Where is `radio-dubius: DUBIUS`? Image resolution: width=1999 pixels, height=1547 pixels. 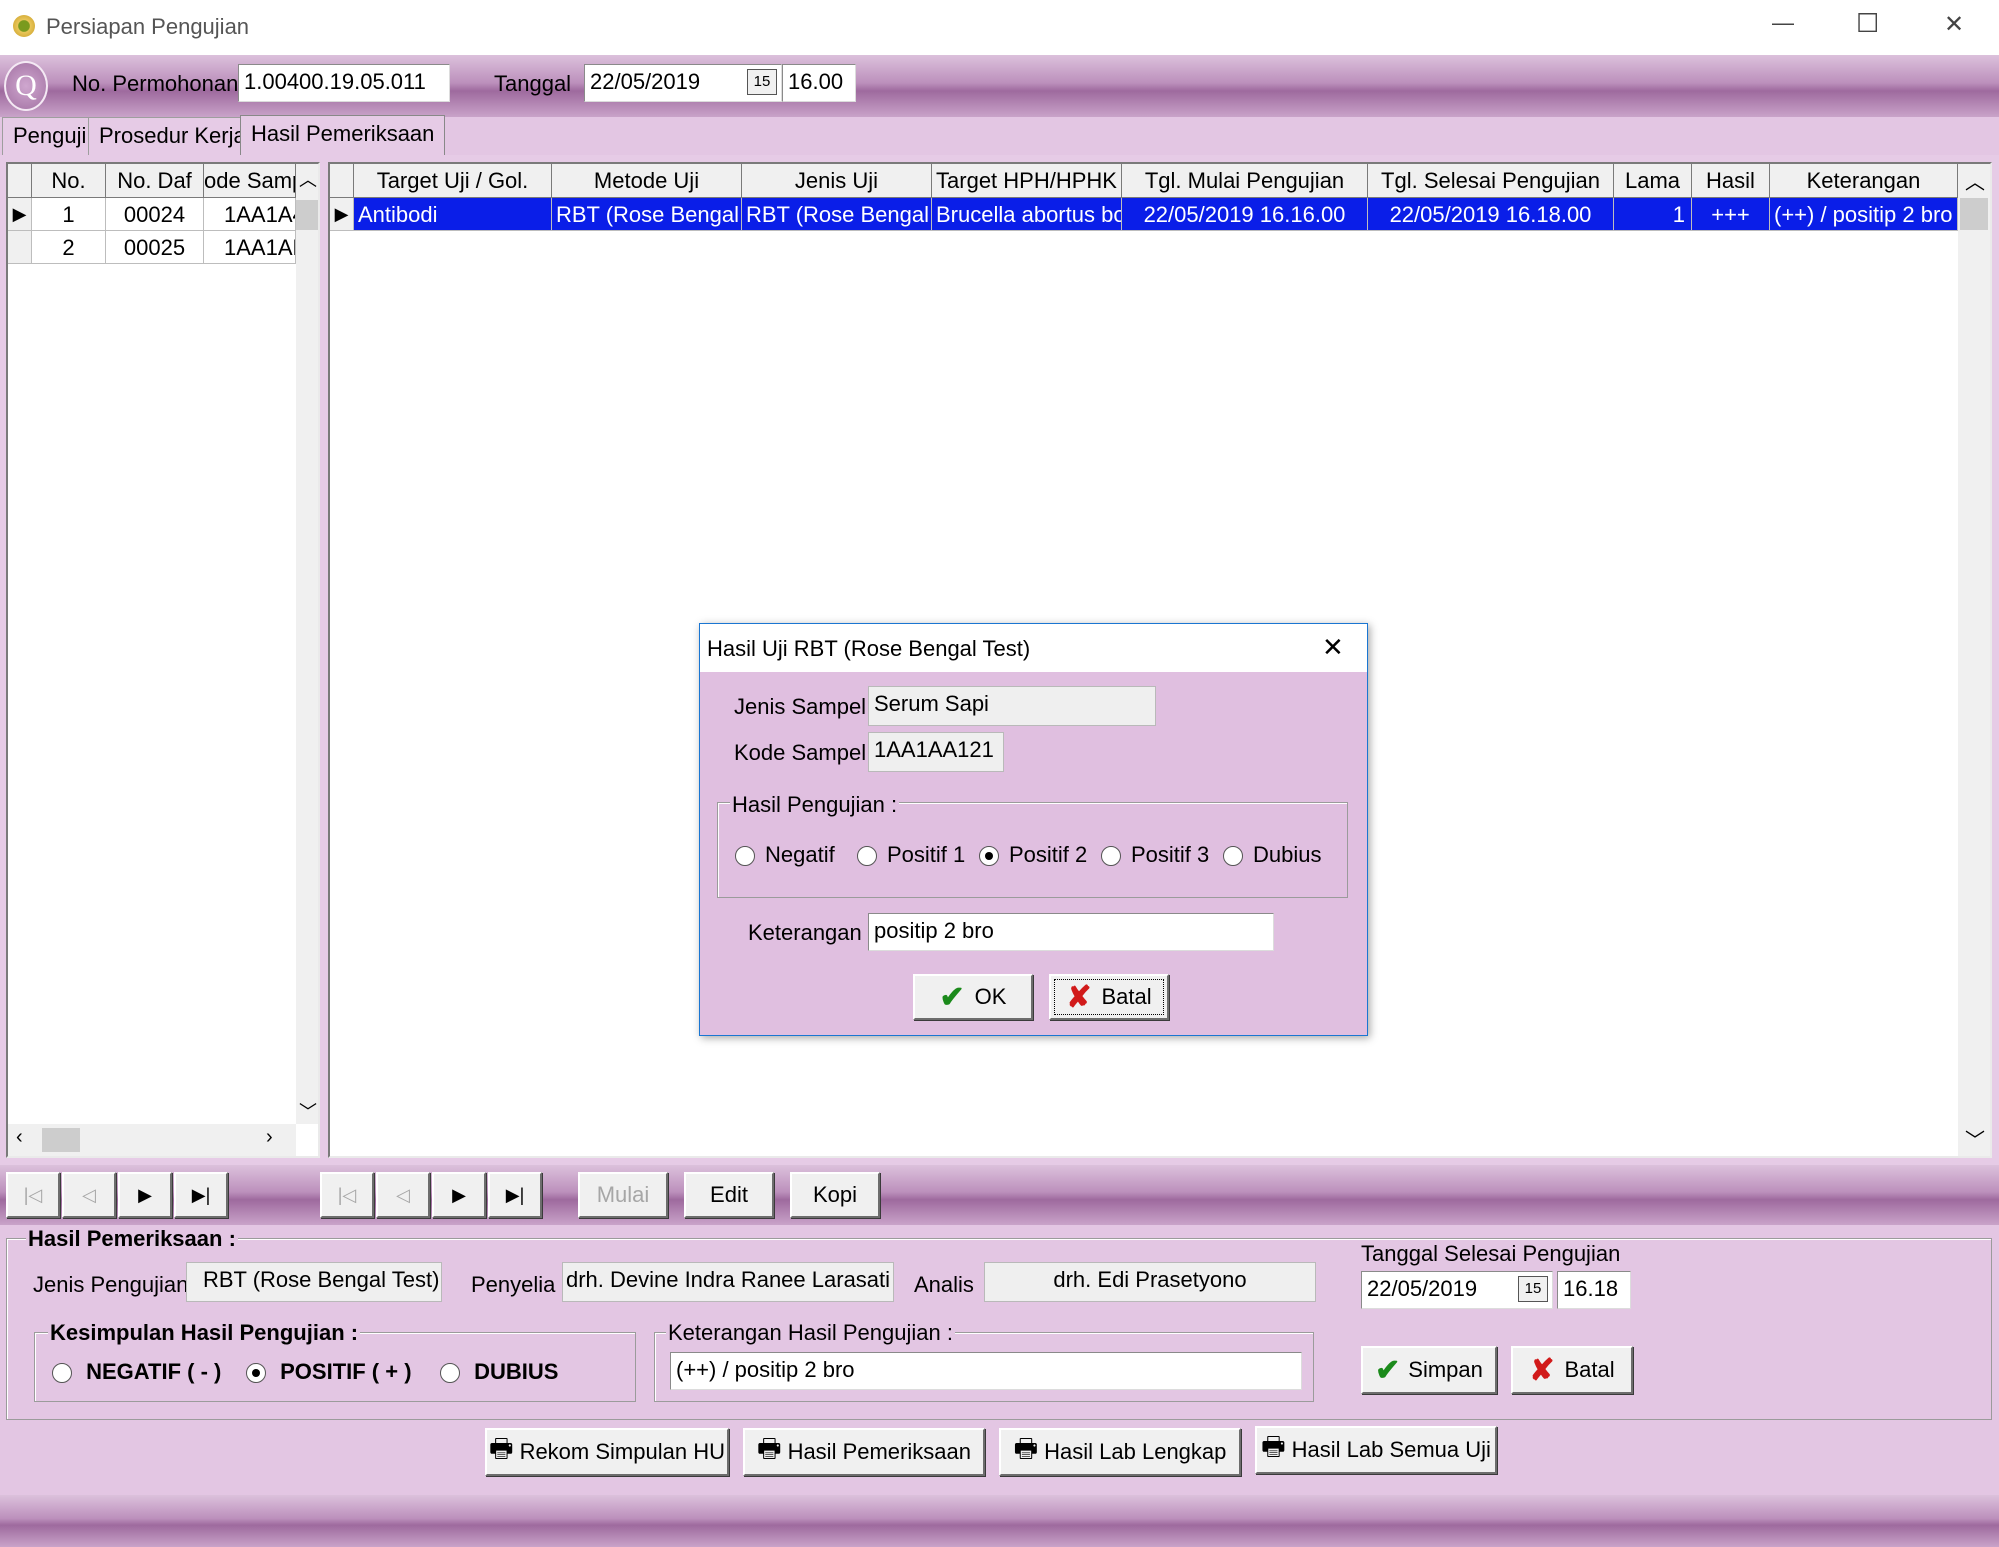
radio-dubius: DUBIUS is located at coordinates (499, 1372).